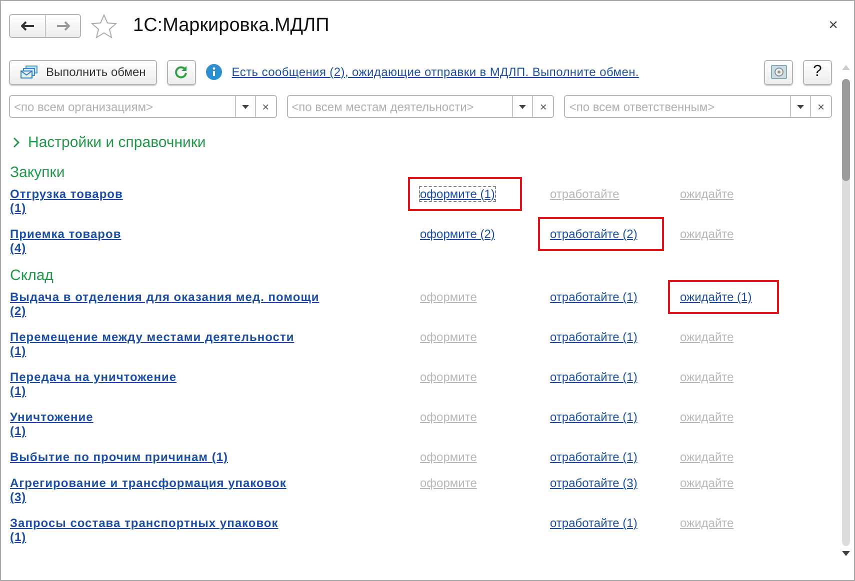 Image resolution: width=855 pixels, height=581 pixels. Describe the element at coordinates (723, 297) in the screenshot. I see `action-link: ожидайте (1)` at that location.